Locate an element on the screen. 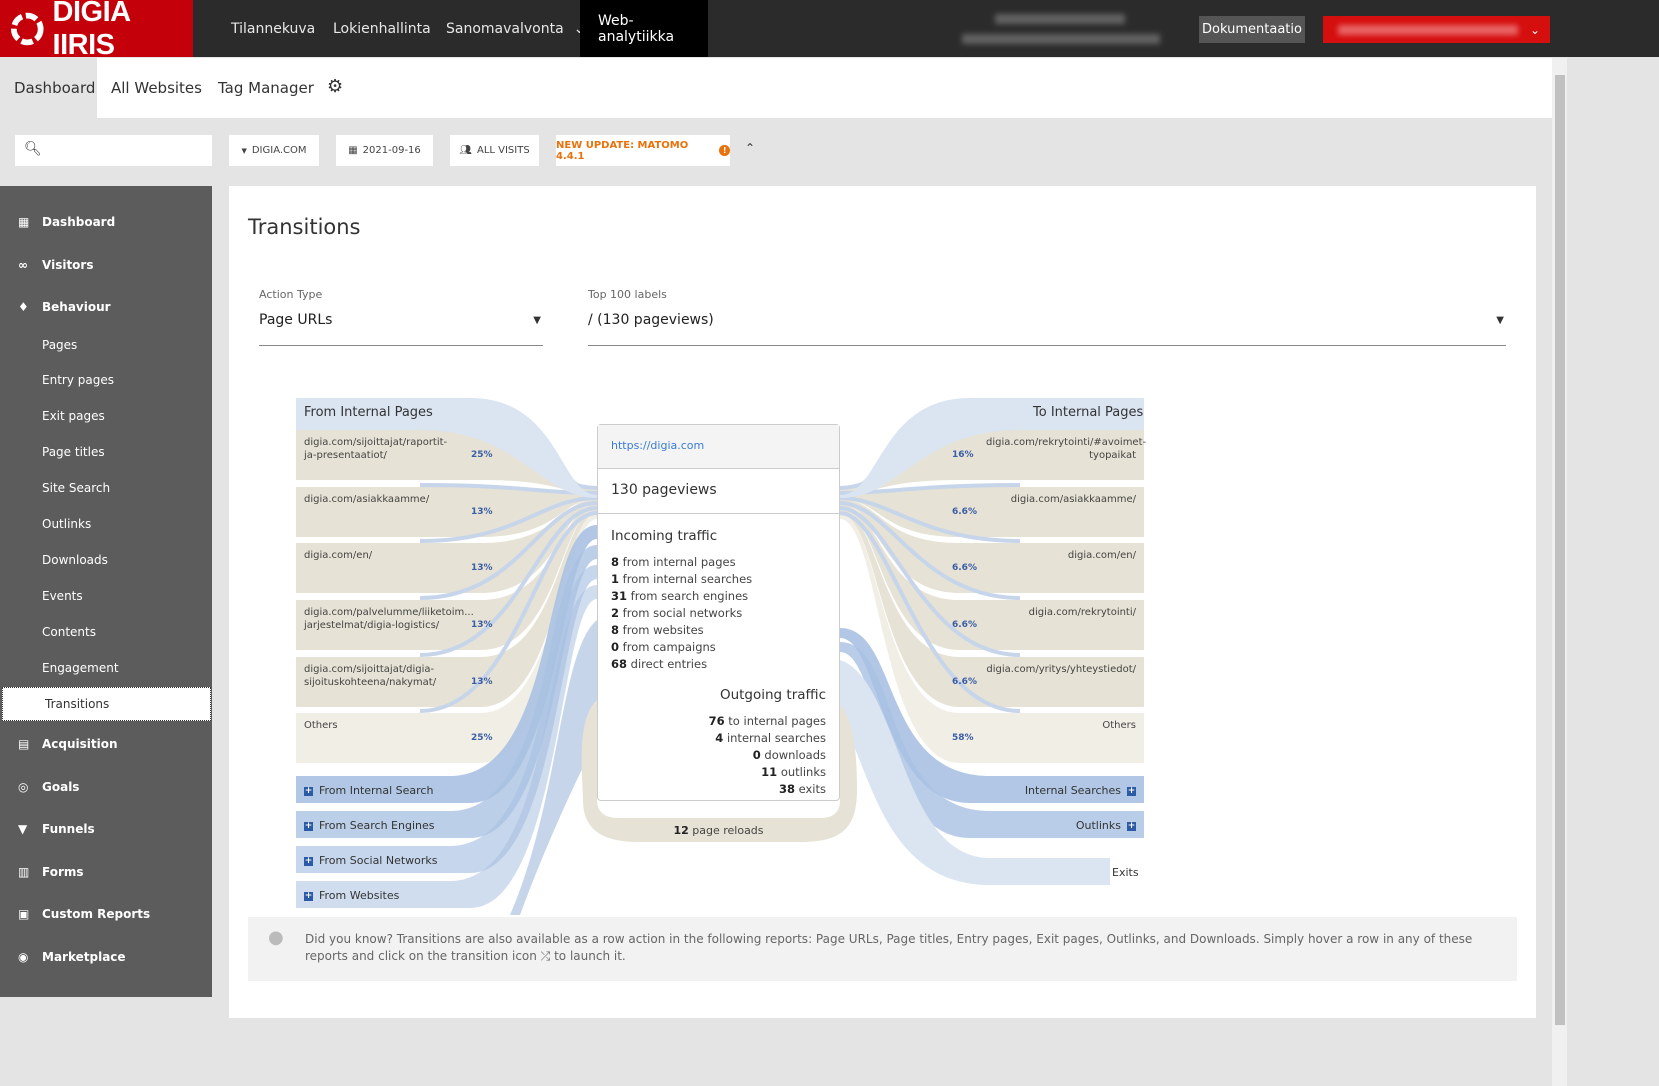  right-group-row: Outlinks + is located at coordinates (1106, 825).